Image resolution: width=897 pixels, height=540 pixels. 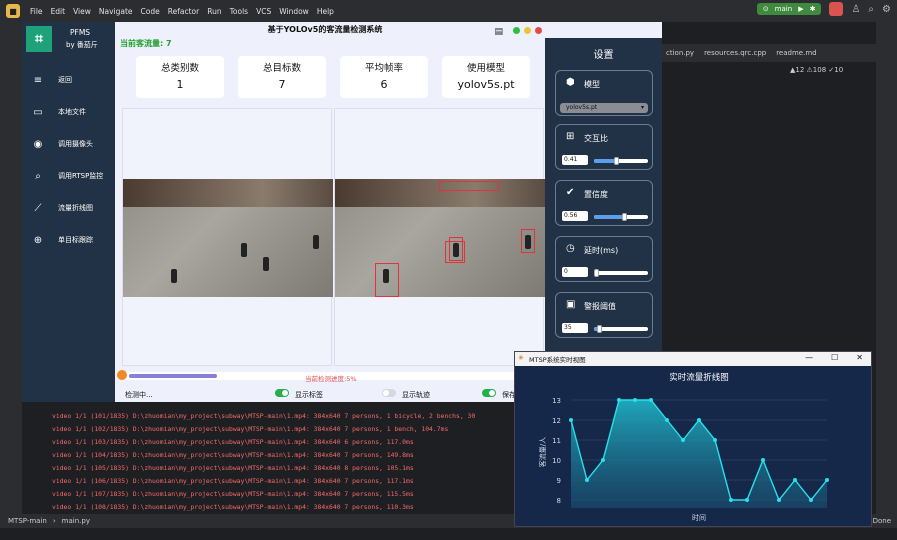 What do you see at coordinates (116, 11) in the screenshot?
I see `menu-navigate: Navigate` at bounding box center [116, 11].